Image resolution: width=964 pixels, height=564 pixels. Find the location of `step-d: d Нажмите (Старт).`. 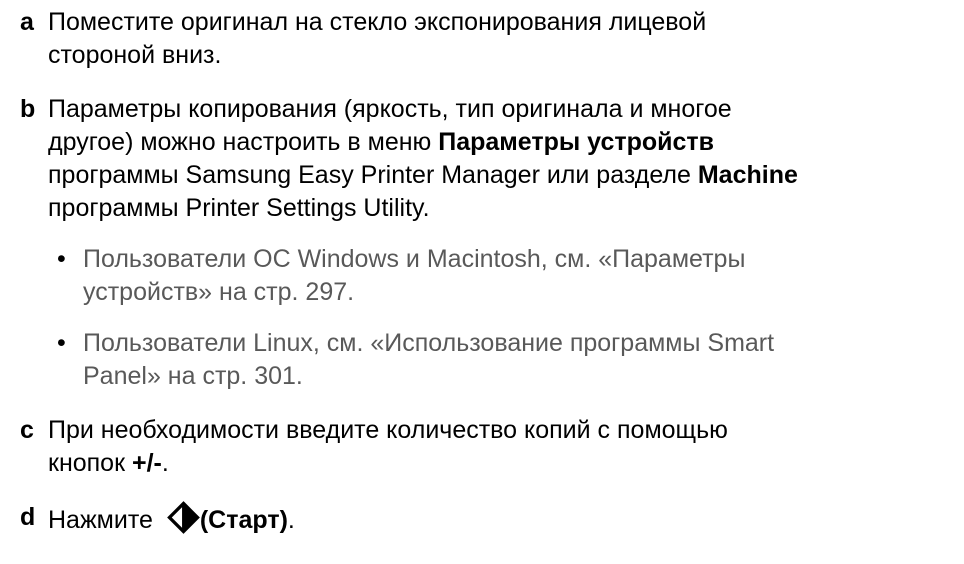

step-d: d Нажмите (Старт). is located at coordinates (492, 519).